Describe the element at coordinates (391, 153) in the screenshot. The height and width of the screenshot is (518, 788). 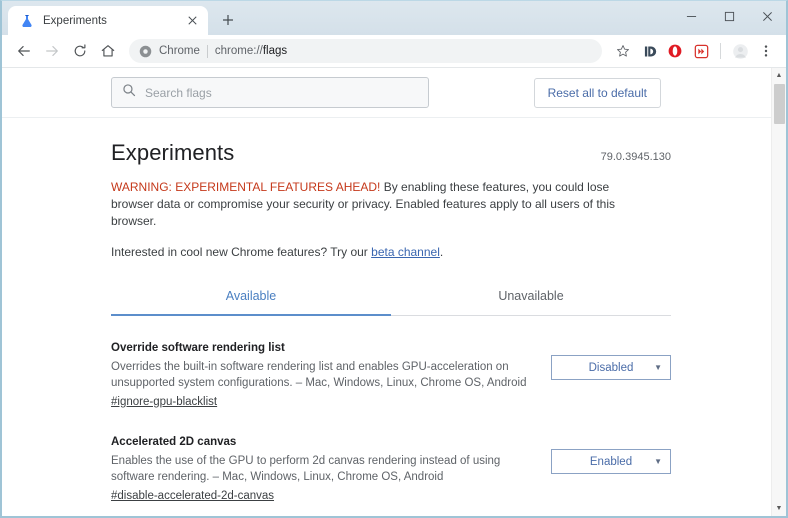
I see `title-row: Experiments 79.0.3945.130` at that location.